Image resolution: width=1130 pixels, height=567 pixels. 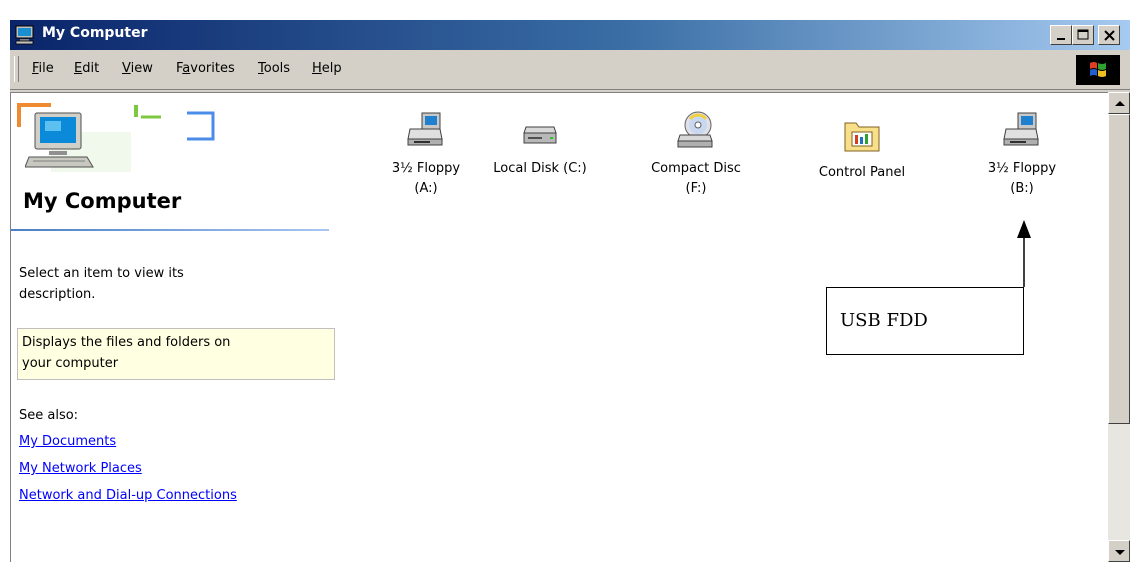 What do you see at coordinates (1024, 229) in the screenshot?
I see `annotation-arrow-head` at bounding box center [1024, 229].